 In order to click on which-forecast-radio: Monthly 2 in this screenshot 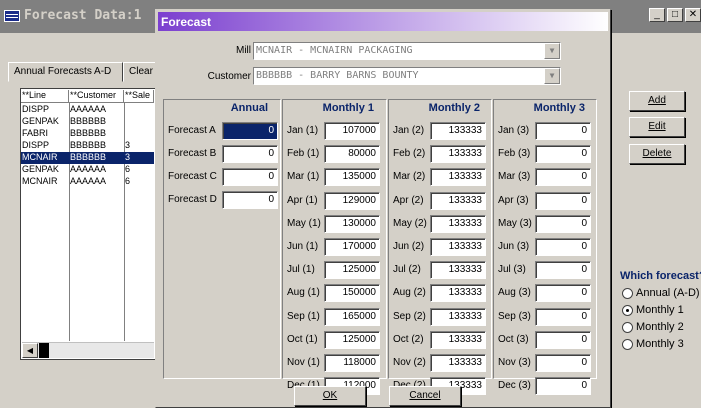, I will do `click(653, 327)`.